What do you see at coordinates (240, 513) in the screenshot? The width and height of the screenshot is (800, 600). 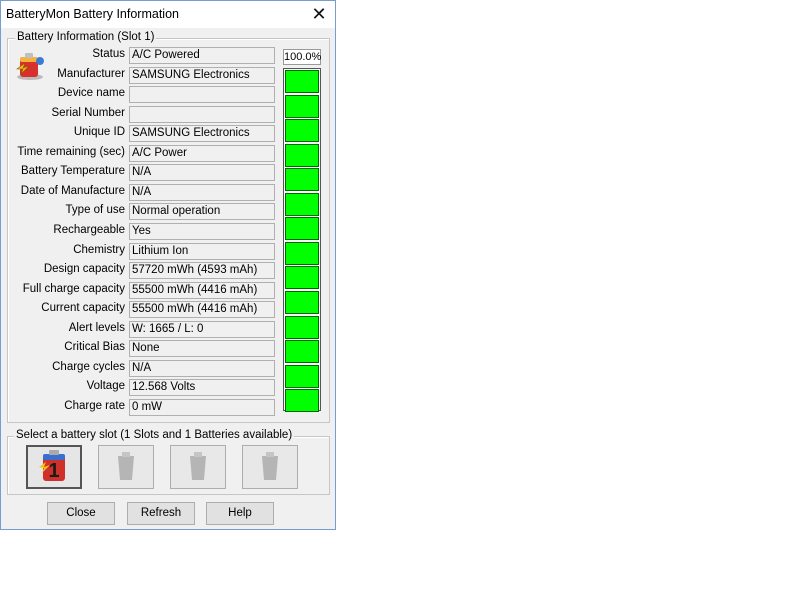 I see `help-button: Help` at bounding box center [240, 513].